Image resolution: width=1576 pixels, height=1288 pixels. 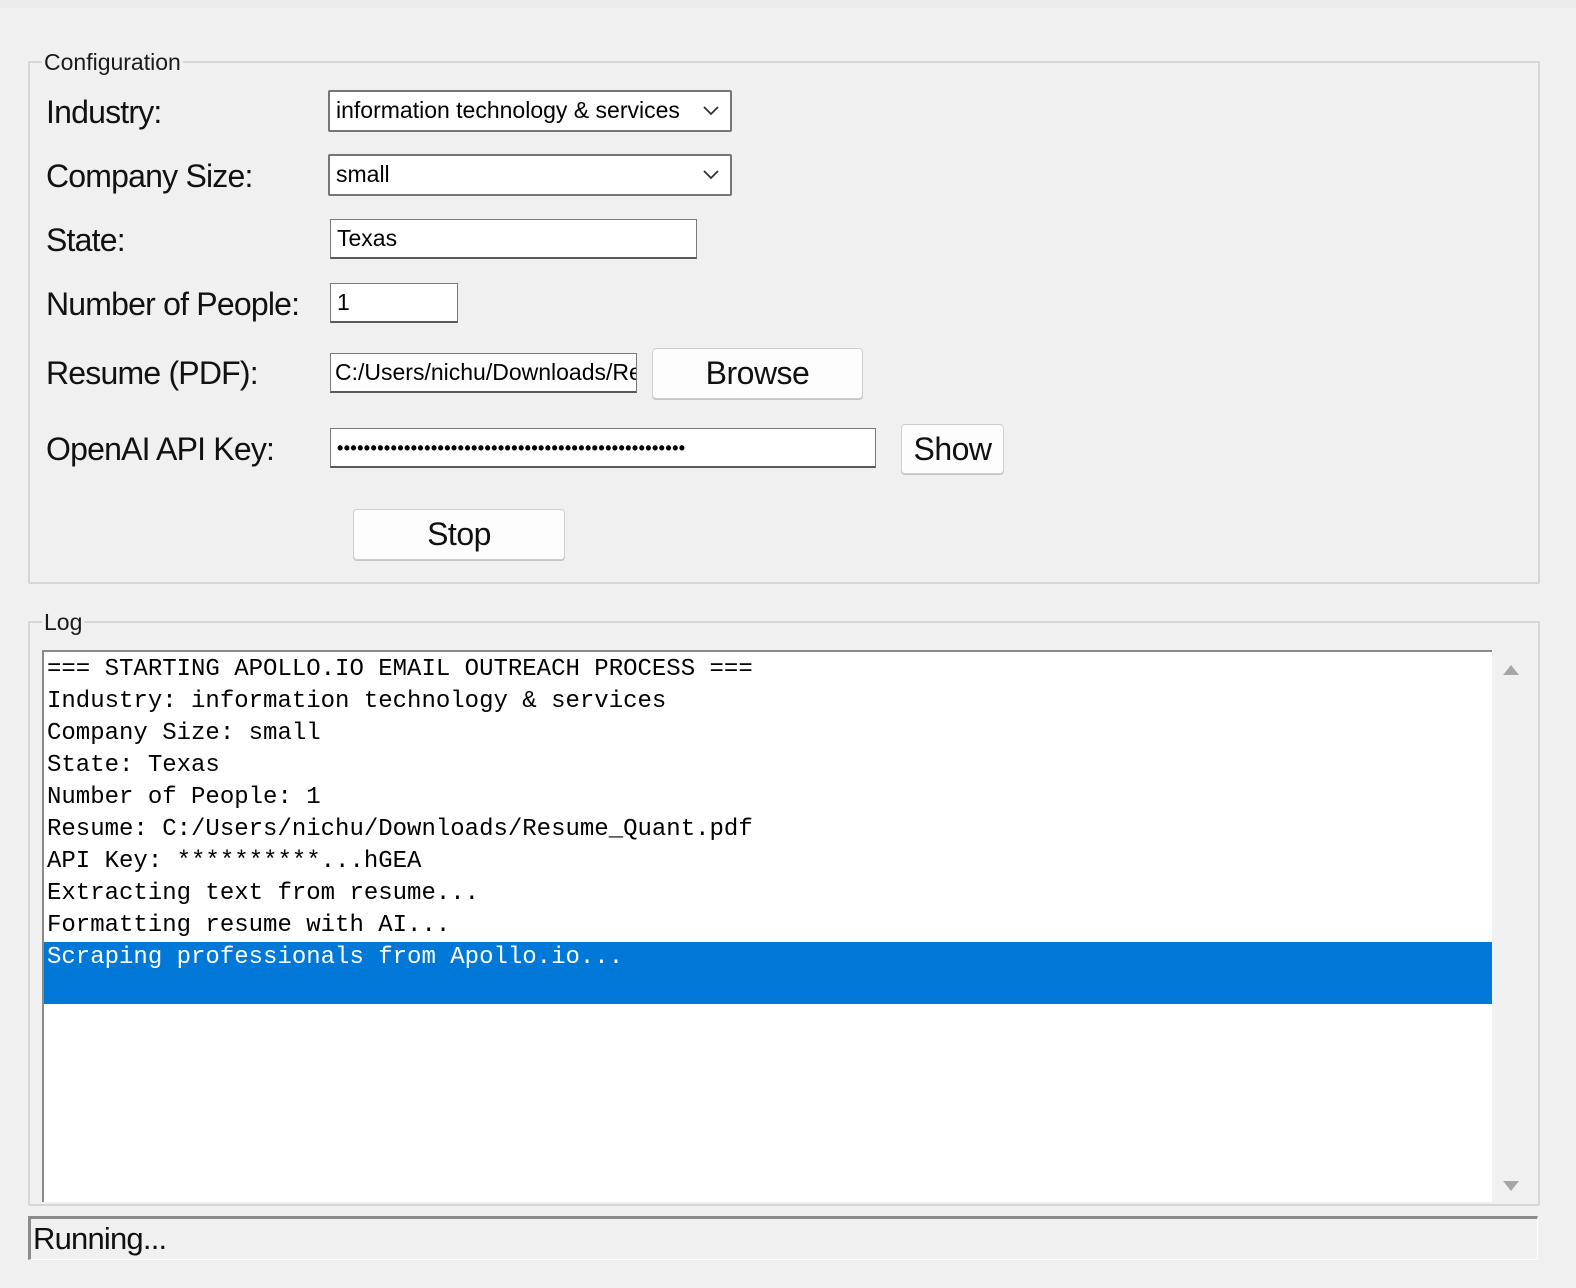 What do you see at coordinates (1511, 669) in the screenshot?
I see `scroll-up-arrow-icon` at bounding box center [1511, 669].